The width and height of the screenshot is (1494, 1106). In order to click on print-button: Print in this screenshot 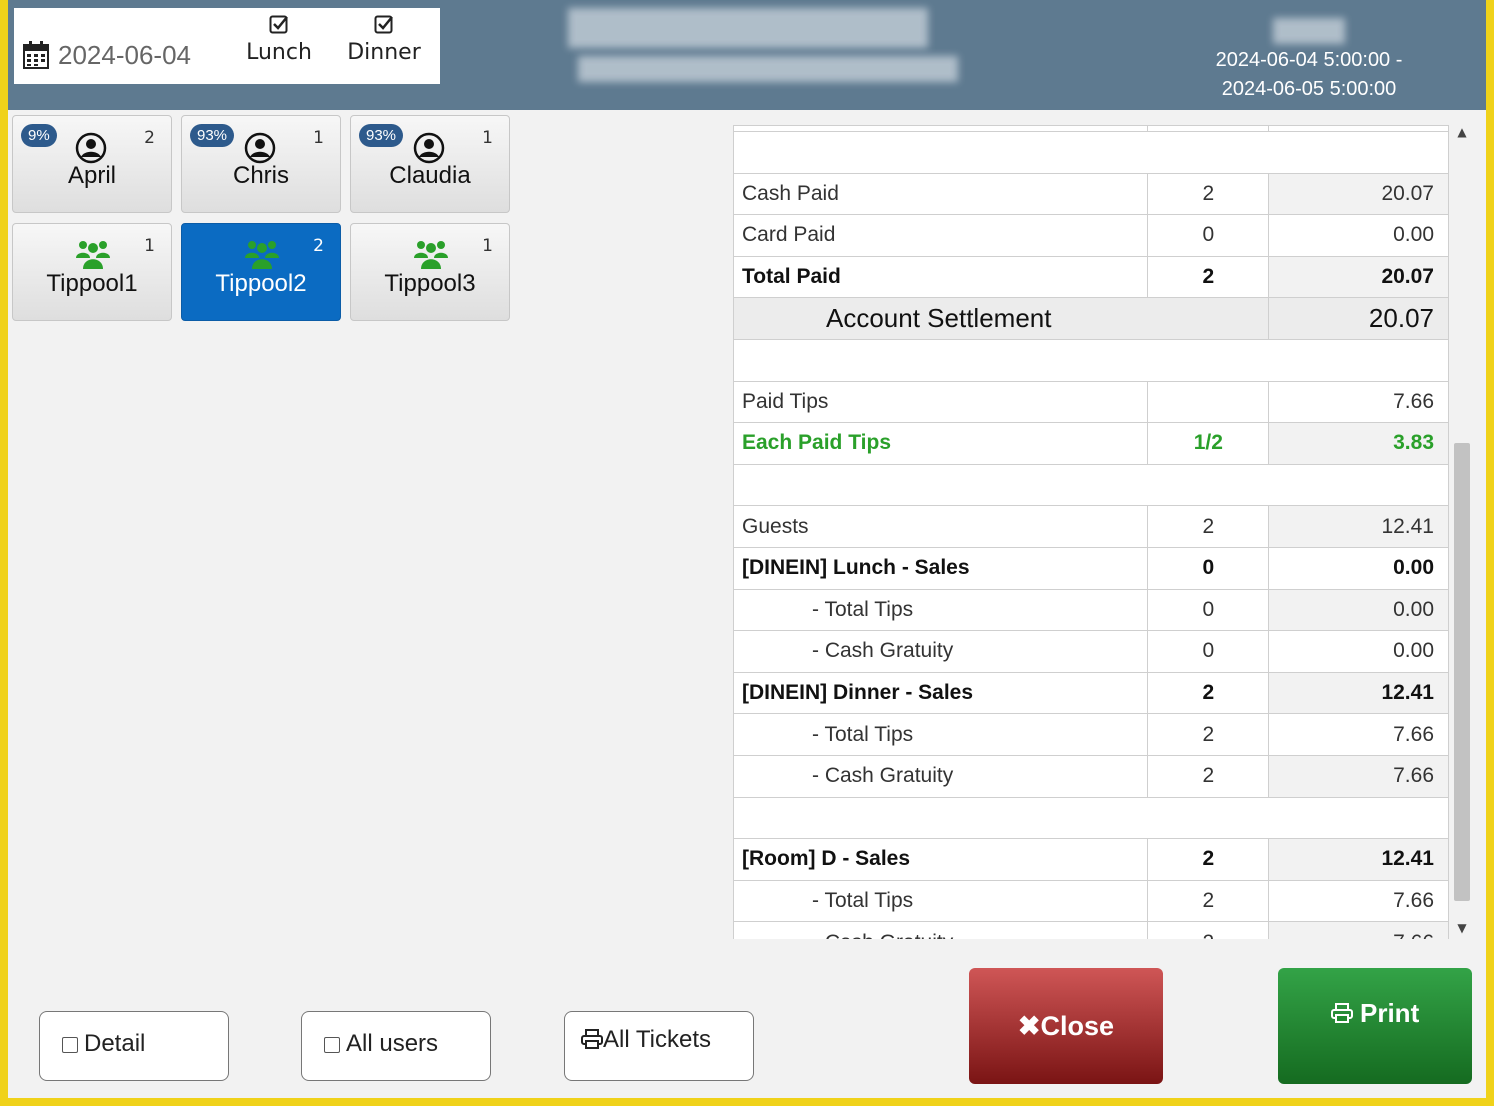, I will do `click(1375, 1026)`.